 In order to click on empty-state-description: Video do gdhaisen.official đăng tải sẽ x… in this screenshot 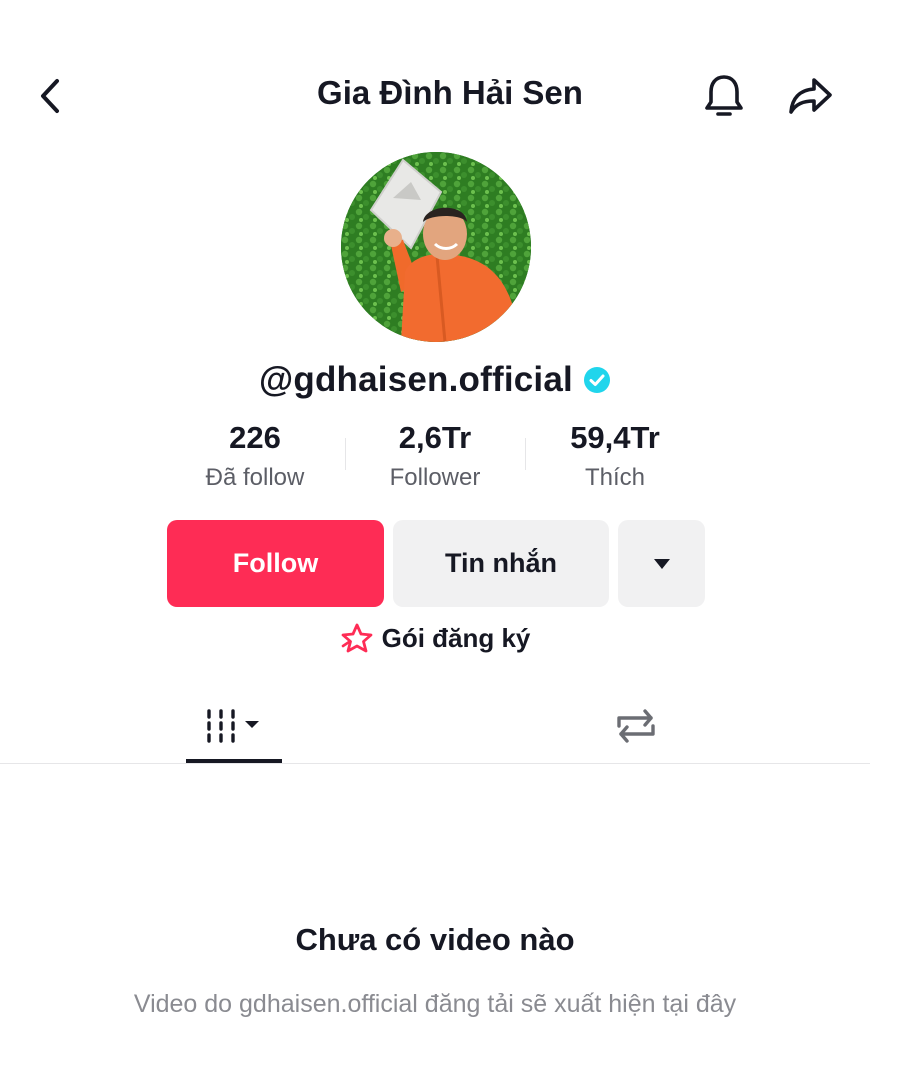, I will do `click(435, 1004)`.